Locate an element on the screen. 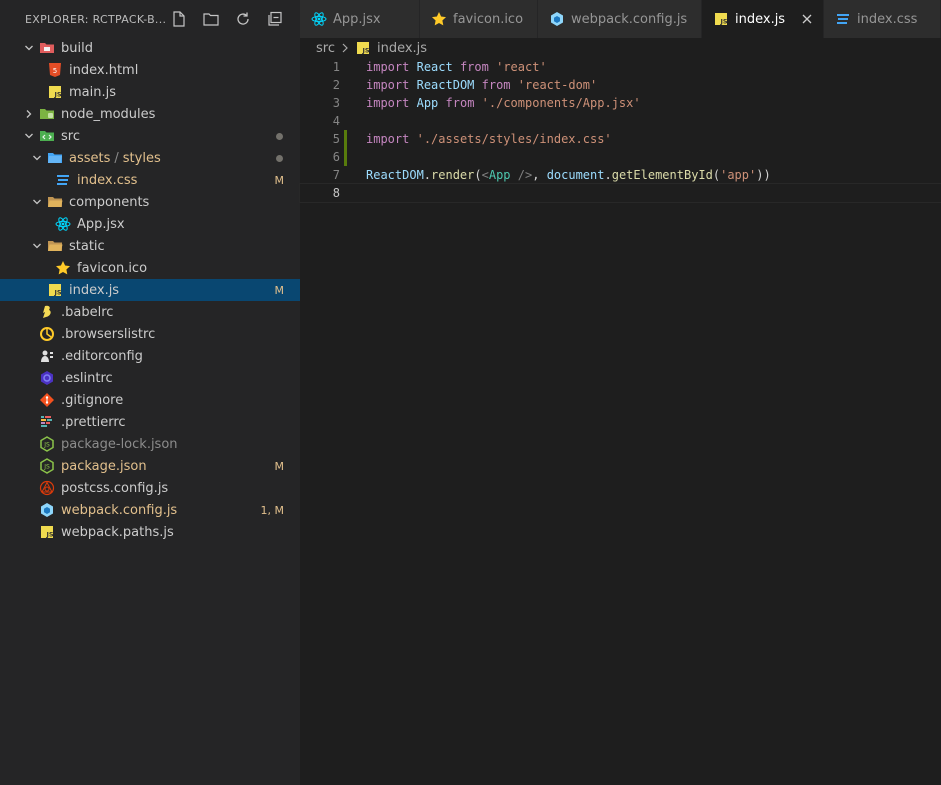 The width and height of the screenshot is (941, 785). line-number: 2 is located at coordinates (336, 85).